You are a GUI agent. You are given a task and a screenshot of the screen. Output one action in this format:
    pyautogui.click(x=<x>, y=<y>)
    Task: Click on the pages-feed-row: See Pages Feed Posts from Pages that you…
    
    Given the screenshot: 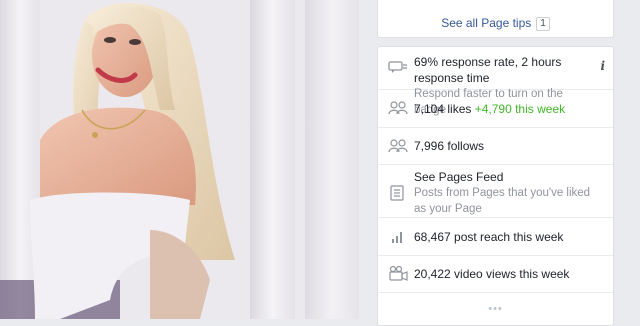 What is the action you would take?
    pyautogui.click(x=495, y=191)
    